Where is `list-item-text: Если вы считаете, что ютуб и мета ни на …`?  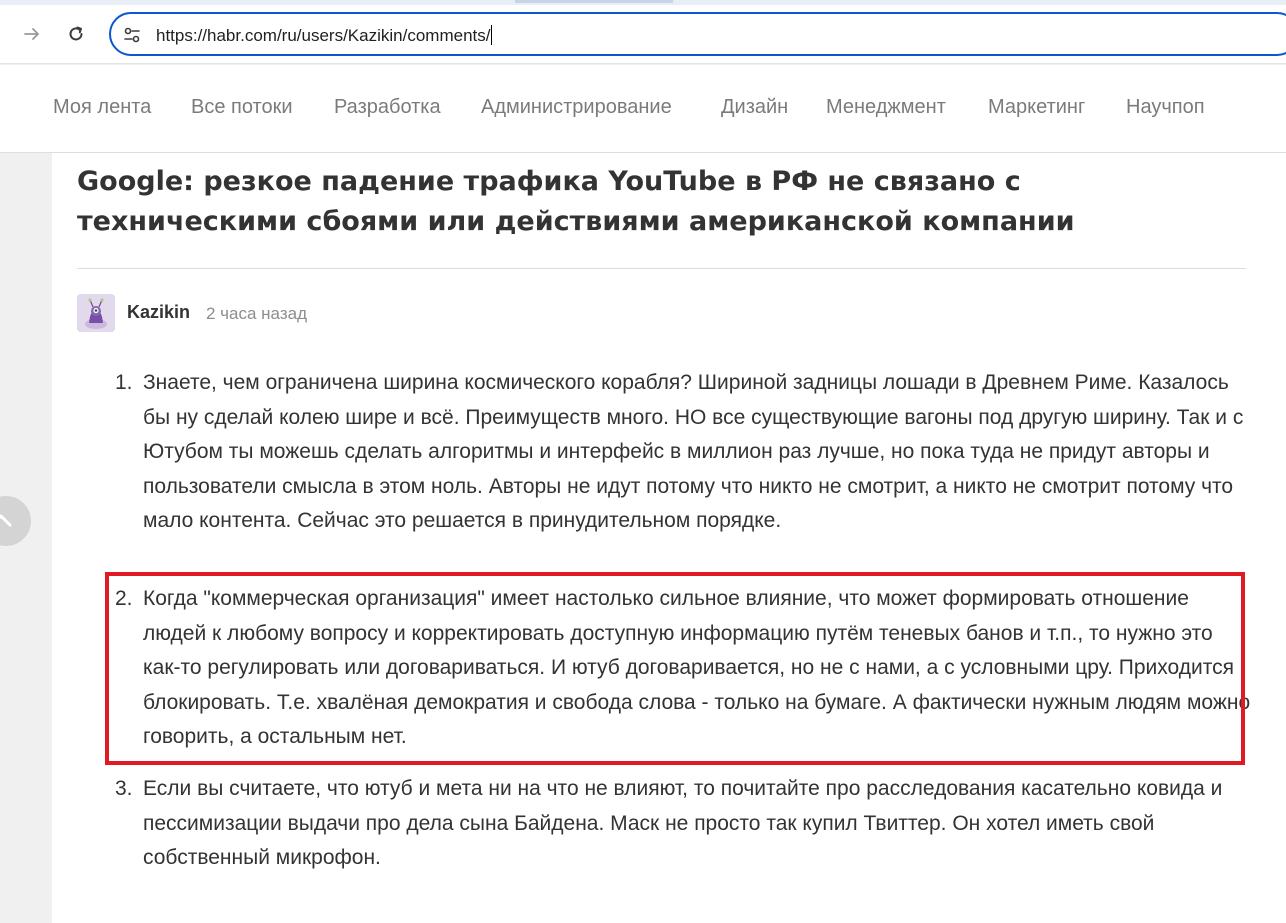
list-item-text: Если вы считаете, что ютуб и мета ни на … is located at coordinates (683, 823).